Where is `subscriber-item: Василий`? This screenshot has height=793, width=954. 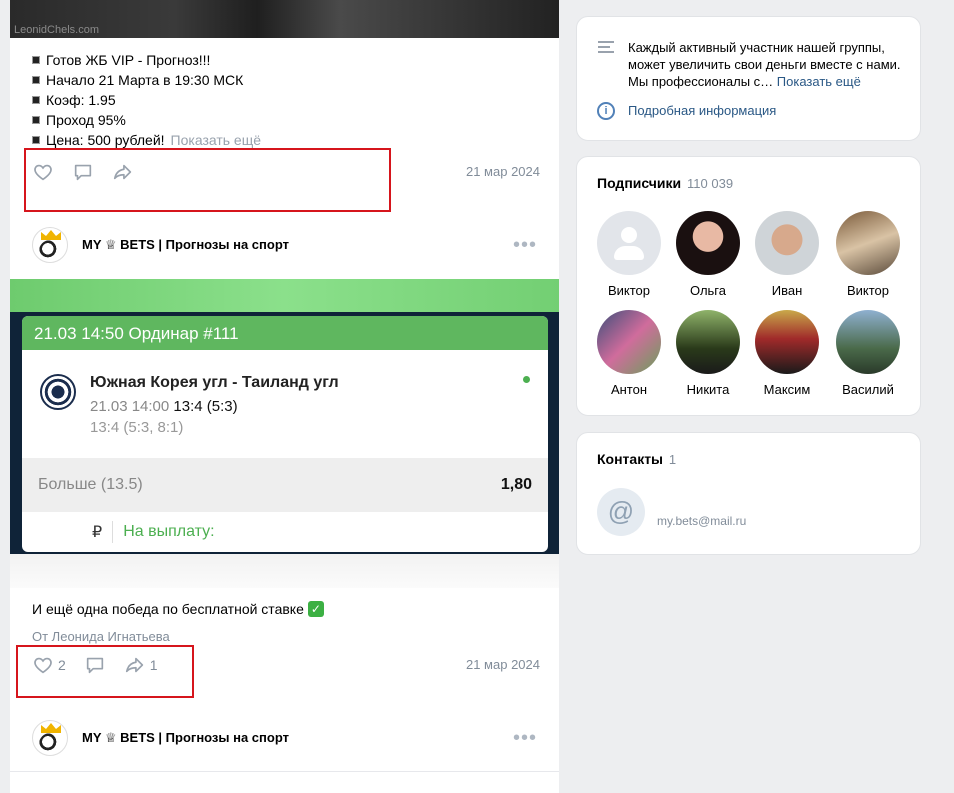
subscriber-item: Василий is located at coordinates (868, 353).